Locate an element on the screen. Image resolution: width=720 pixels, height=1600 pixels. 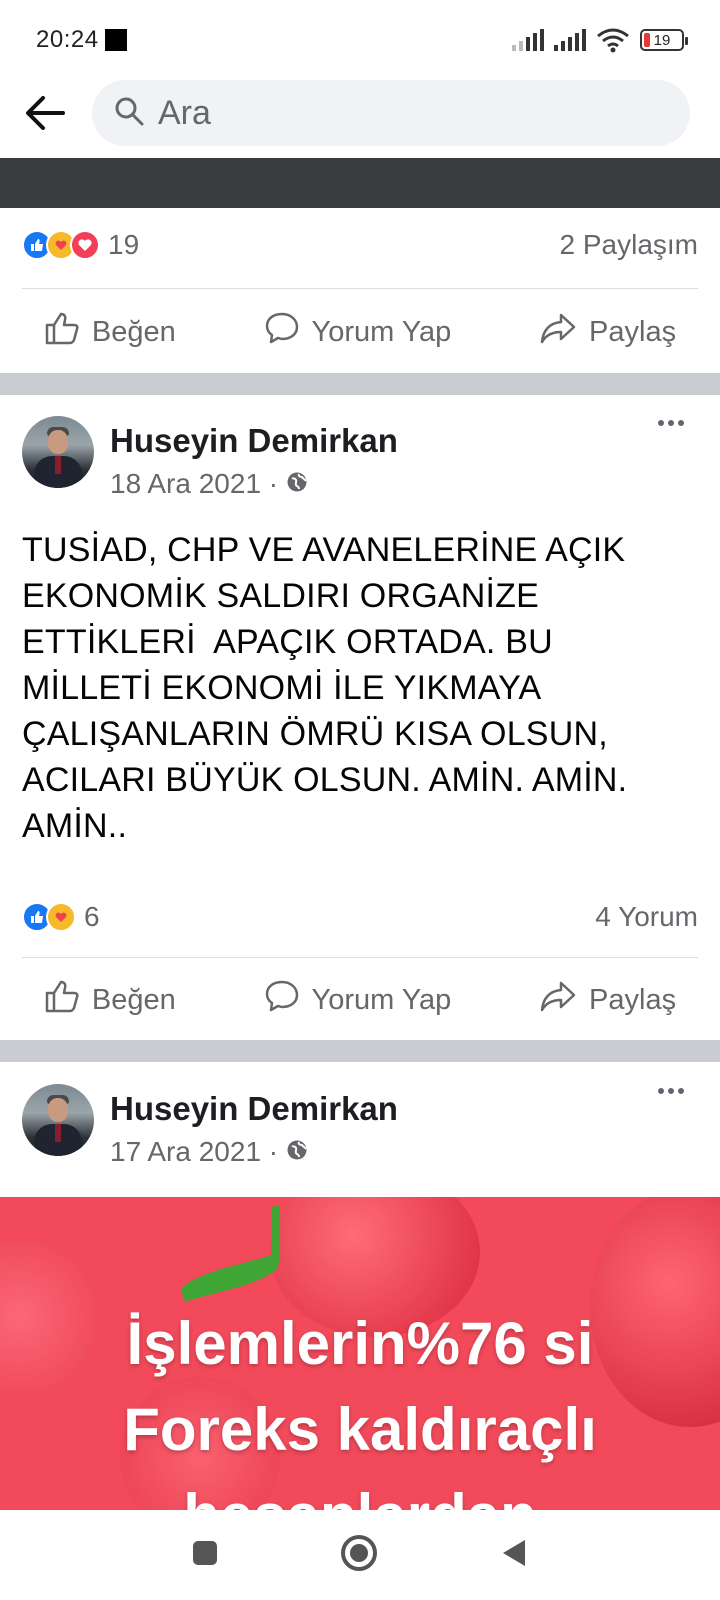
back-arrow-icon is located at coordinates (45, 113).